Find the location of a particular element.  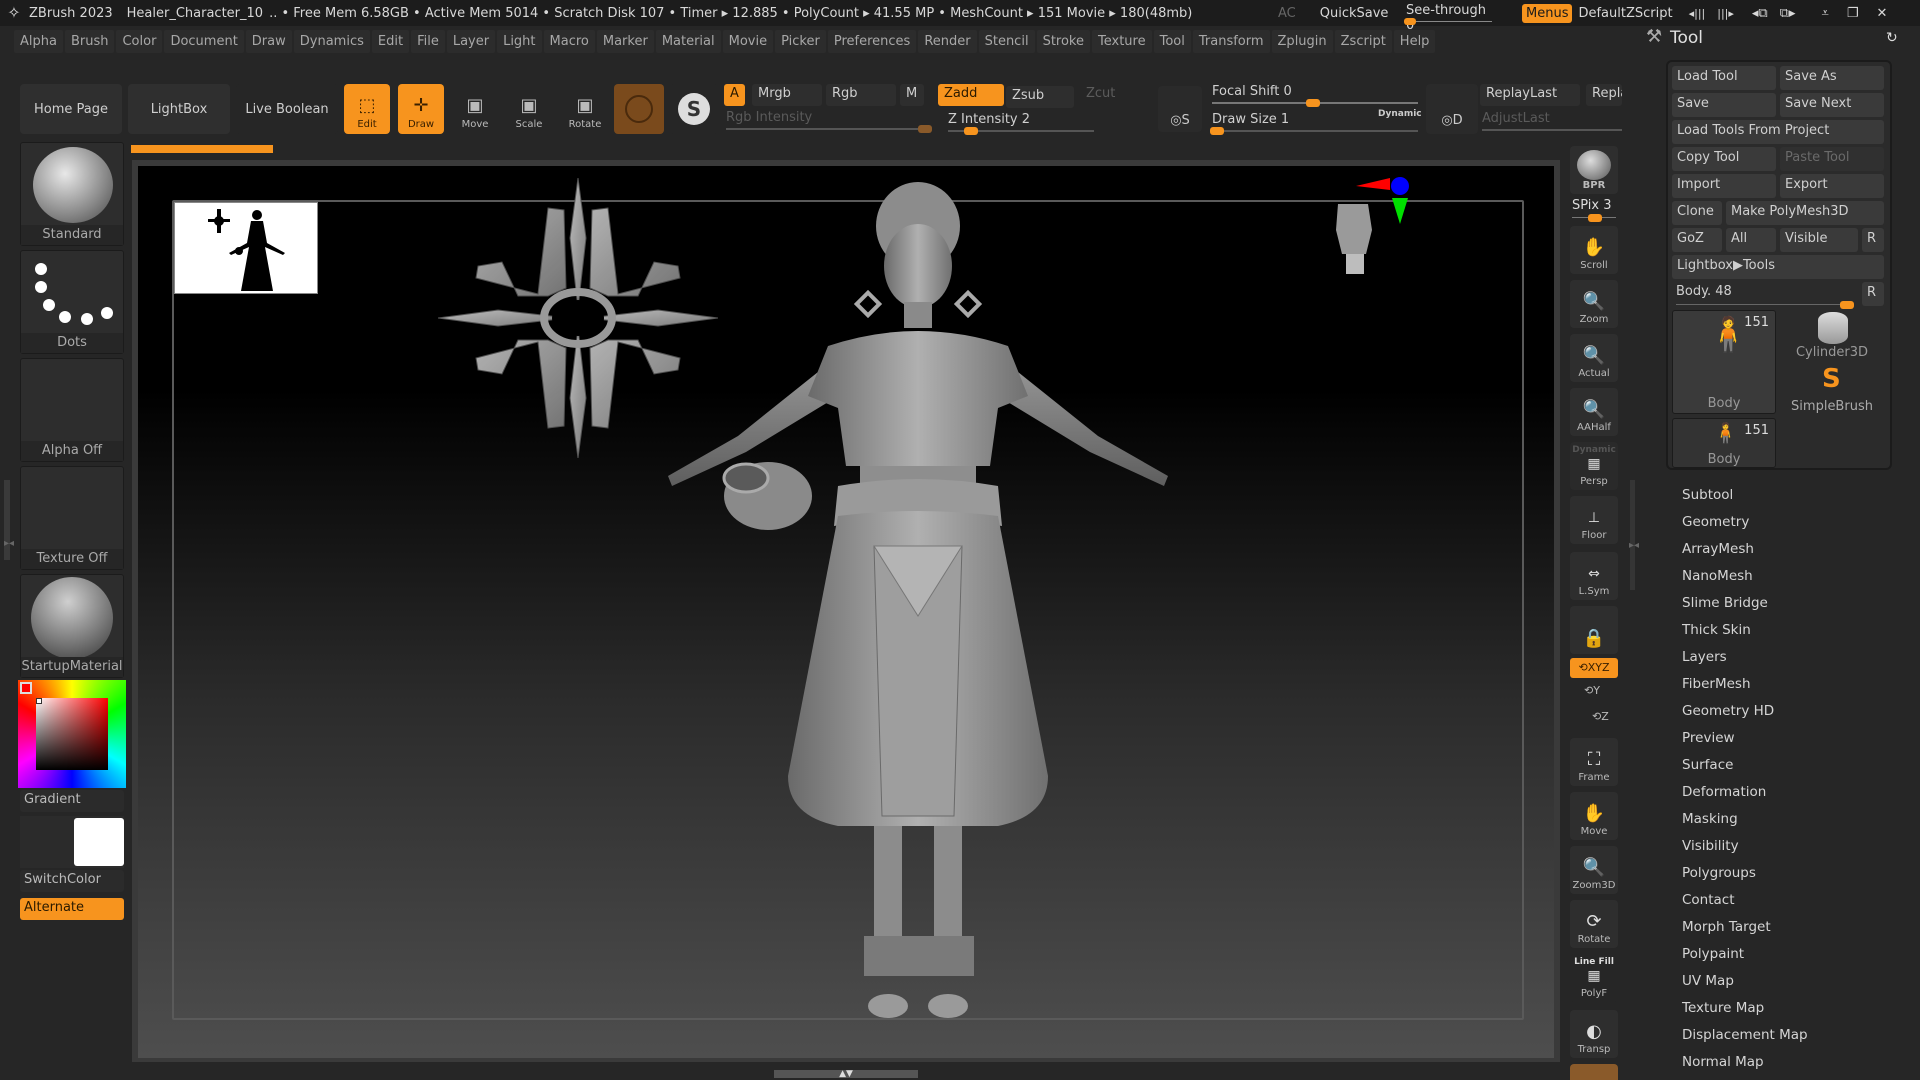

frame-button: ⛶ Frame is located at coordinates (1594, 762).